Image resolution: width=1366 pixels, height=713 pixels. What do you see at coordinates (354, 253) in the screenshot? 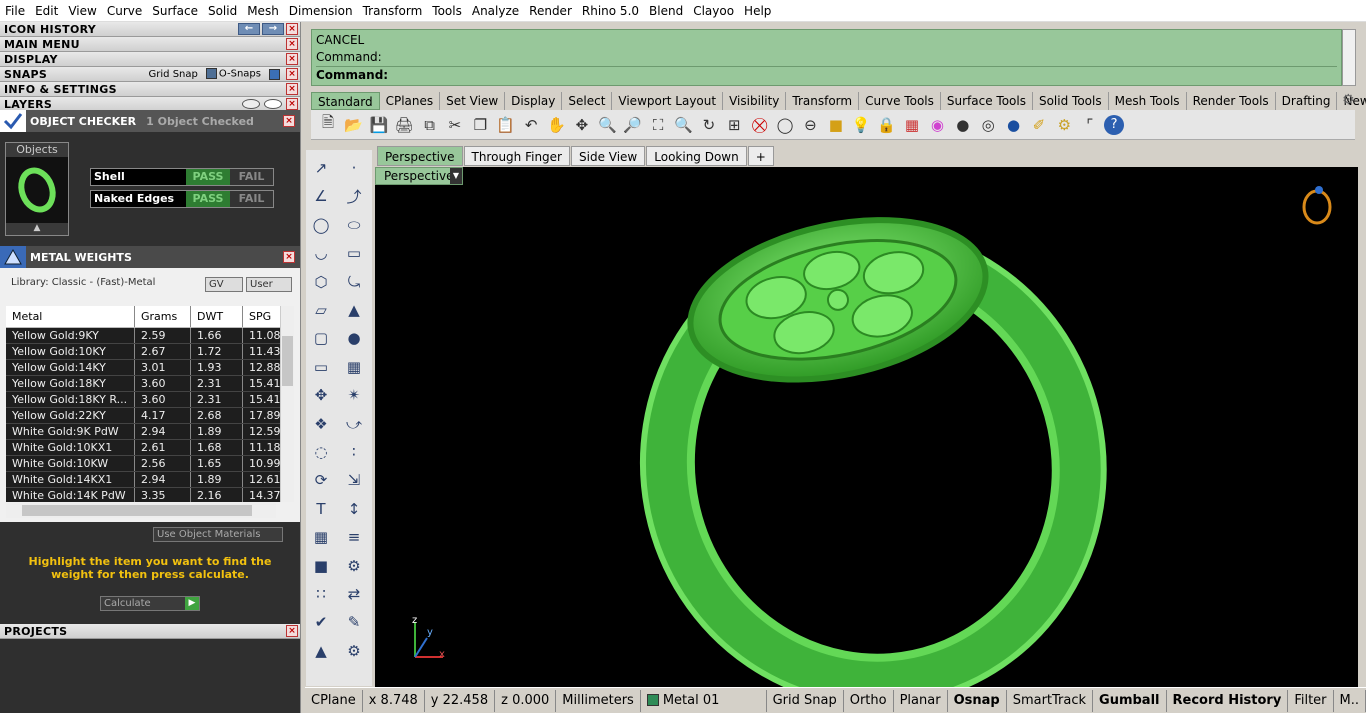
I see `rectangle-icon: ▭` at bounding box center [354, 253].